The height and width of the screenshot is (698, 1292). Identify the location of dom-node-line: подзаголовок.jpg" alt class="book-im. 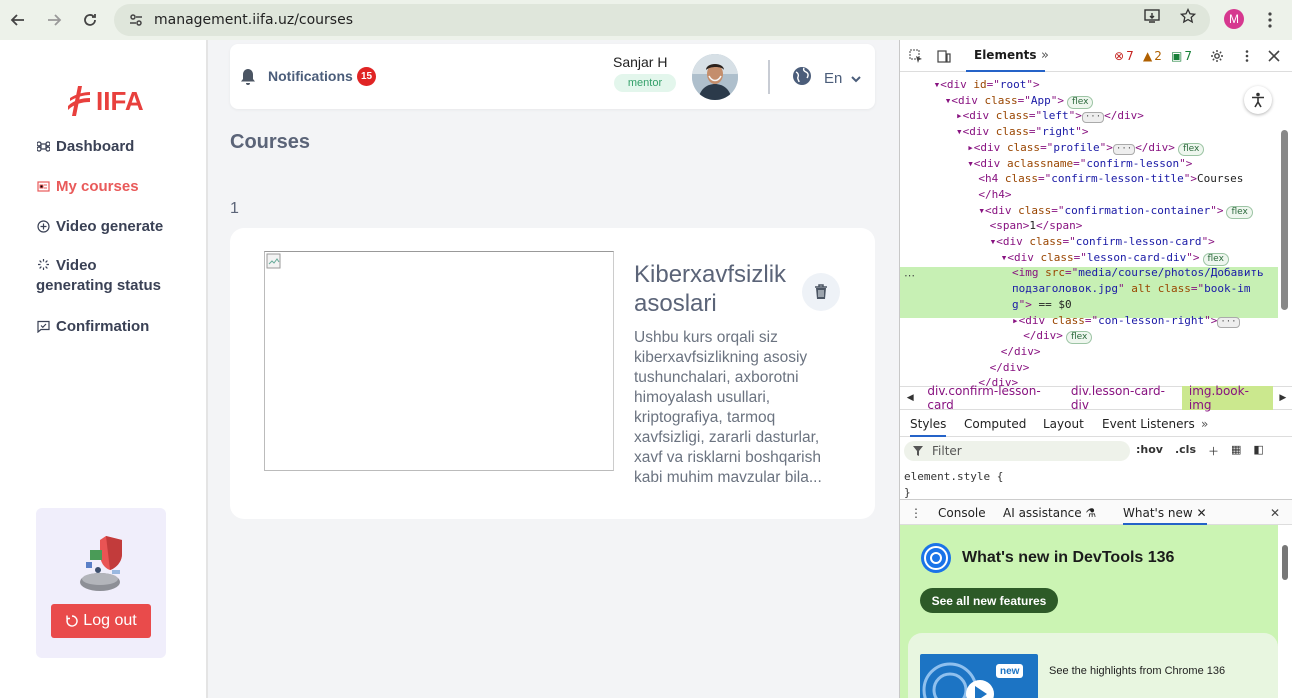
(1145, 289).